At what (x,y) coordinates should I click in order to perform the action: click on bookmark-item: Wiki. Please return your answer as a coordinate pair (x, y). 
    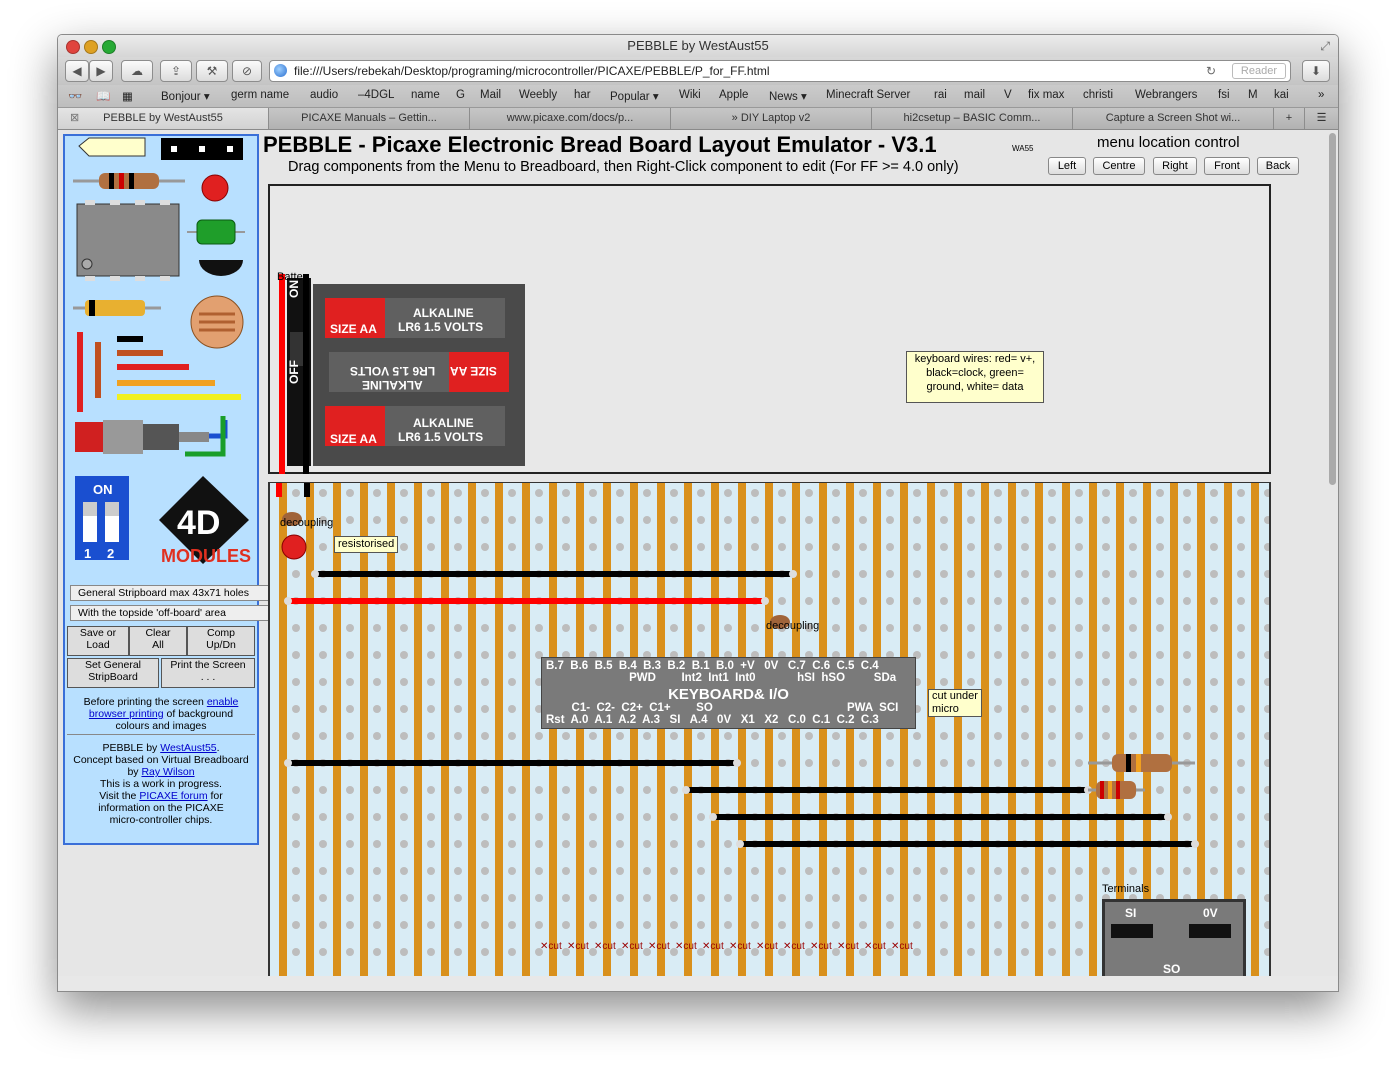
    Looking at the image, I should click on (690, 95).